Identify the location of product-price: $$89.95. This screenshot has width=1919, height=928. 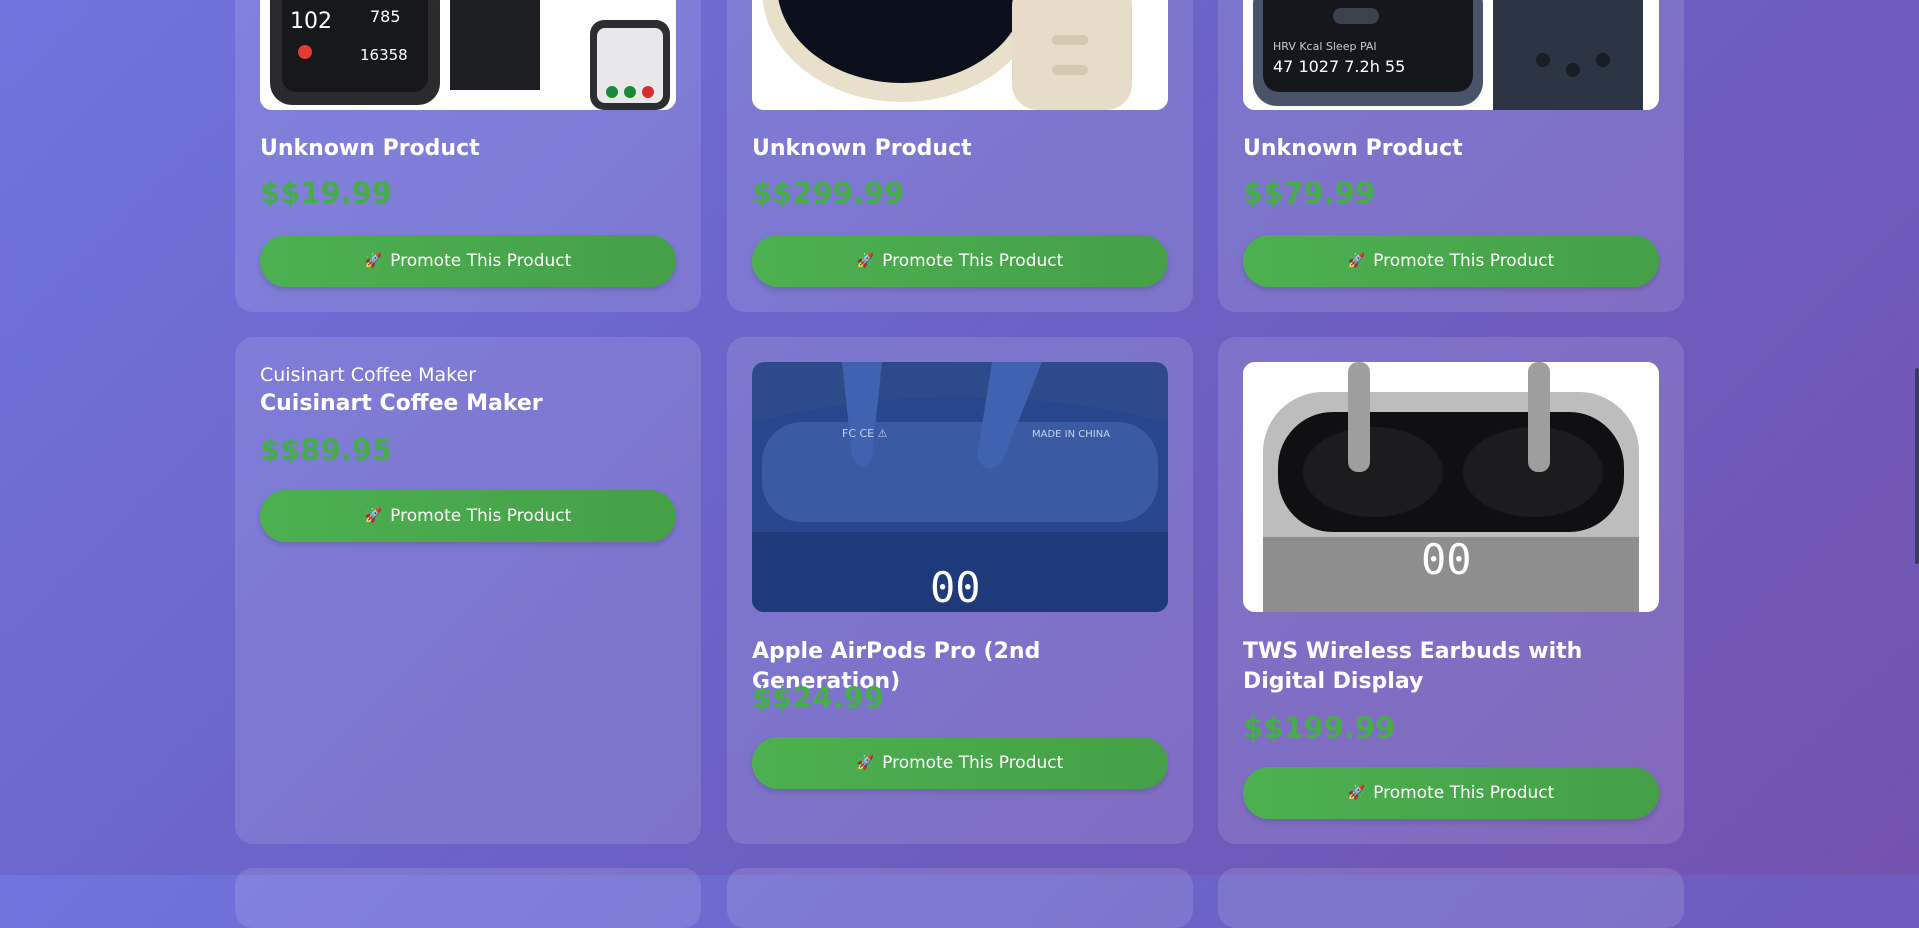
(326, 450).